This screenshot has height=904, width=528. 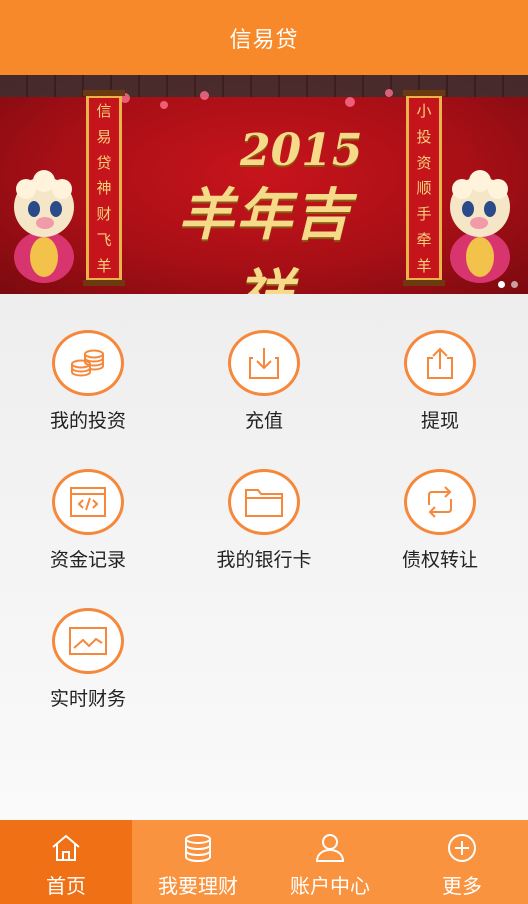 I want to click on tab-home: 首页, so click(x=66, y=862).